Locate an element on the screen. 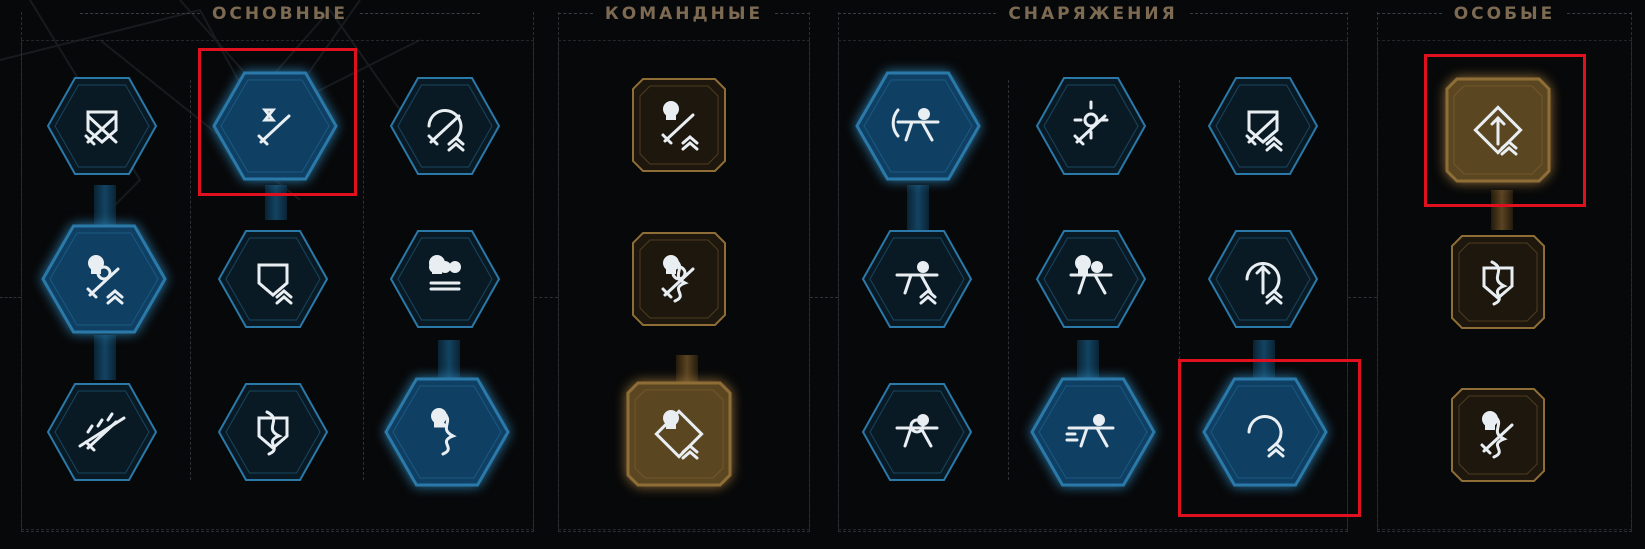  section-title-team: КОМАНДНЫЕ is located at coordinates (684, 14).